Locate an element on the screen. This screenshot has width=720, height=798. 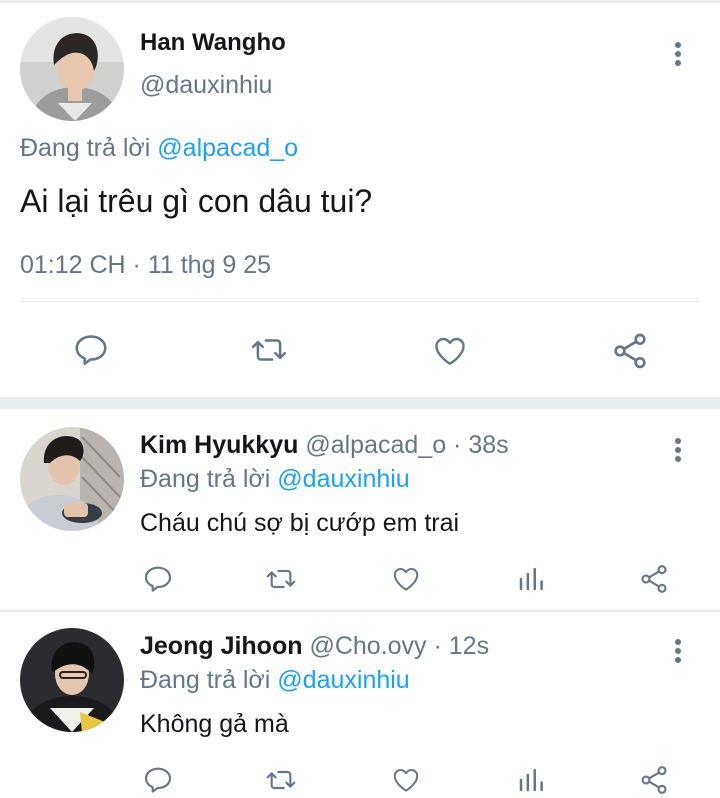
replying-to: Đang trả lời @alpacad_o is located at coordinates (159, 148).